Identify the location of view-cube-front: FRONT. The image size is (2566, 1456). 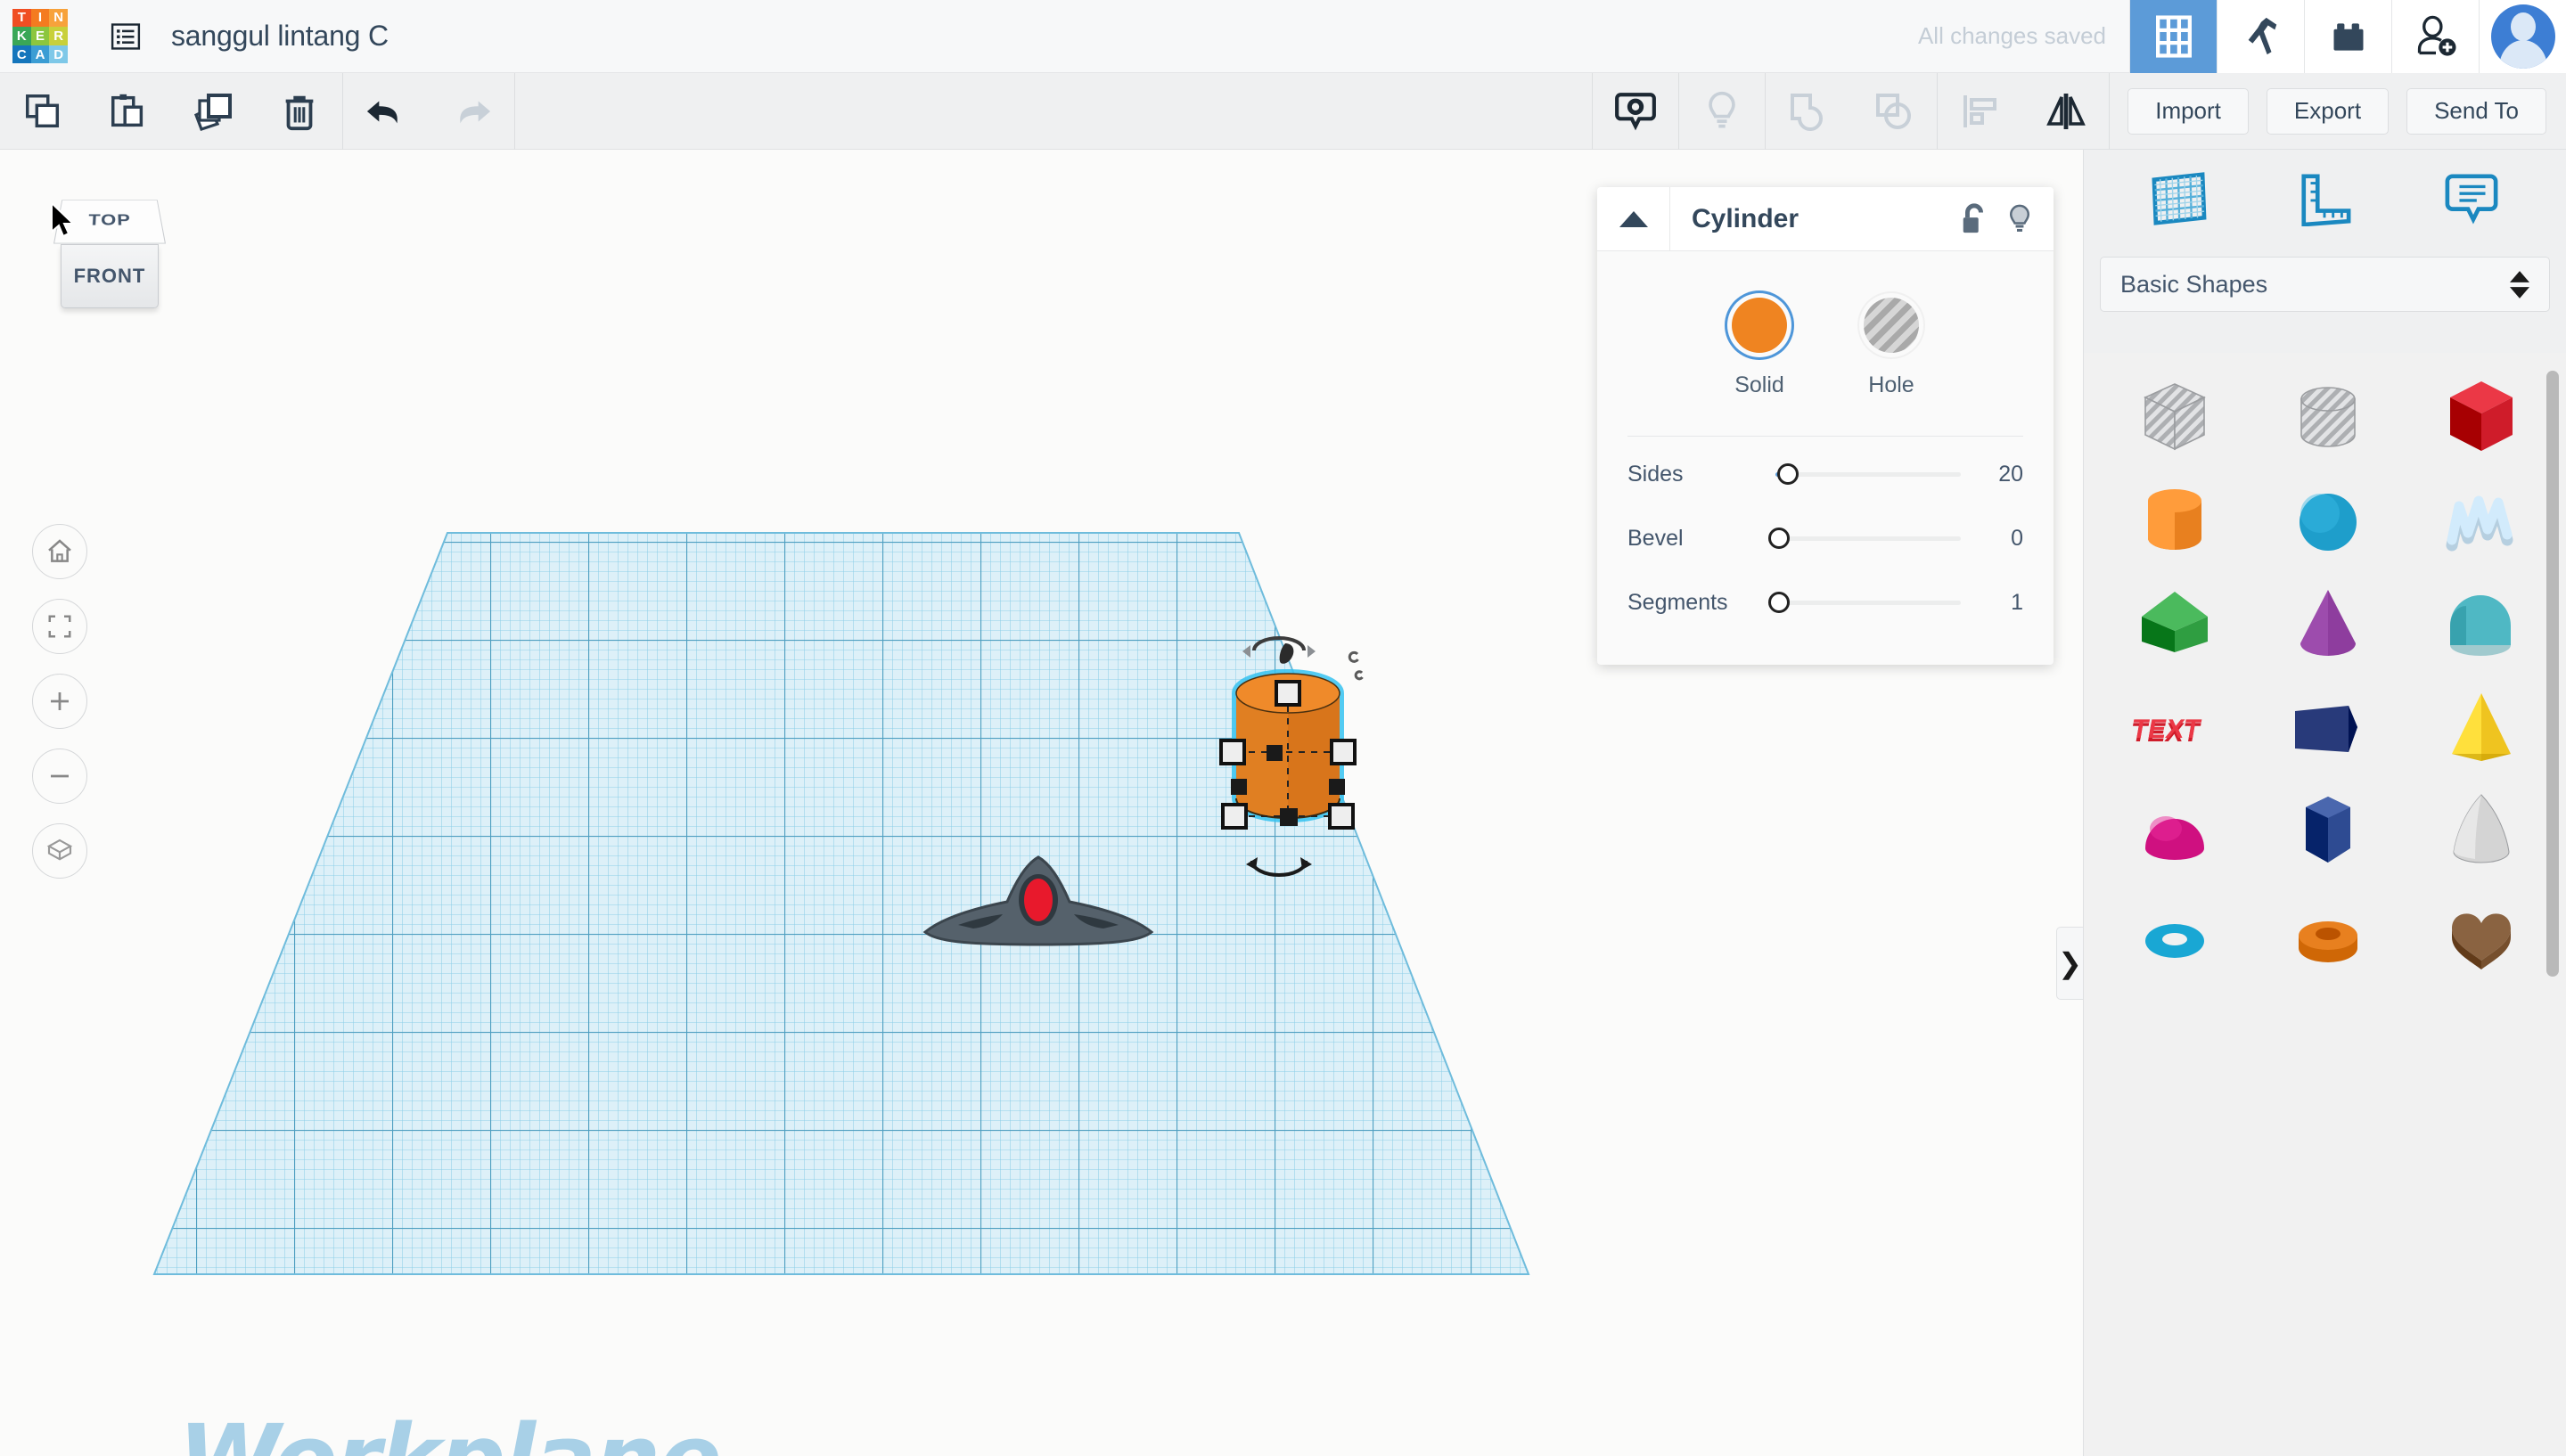
(110, 276).